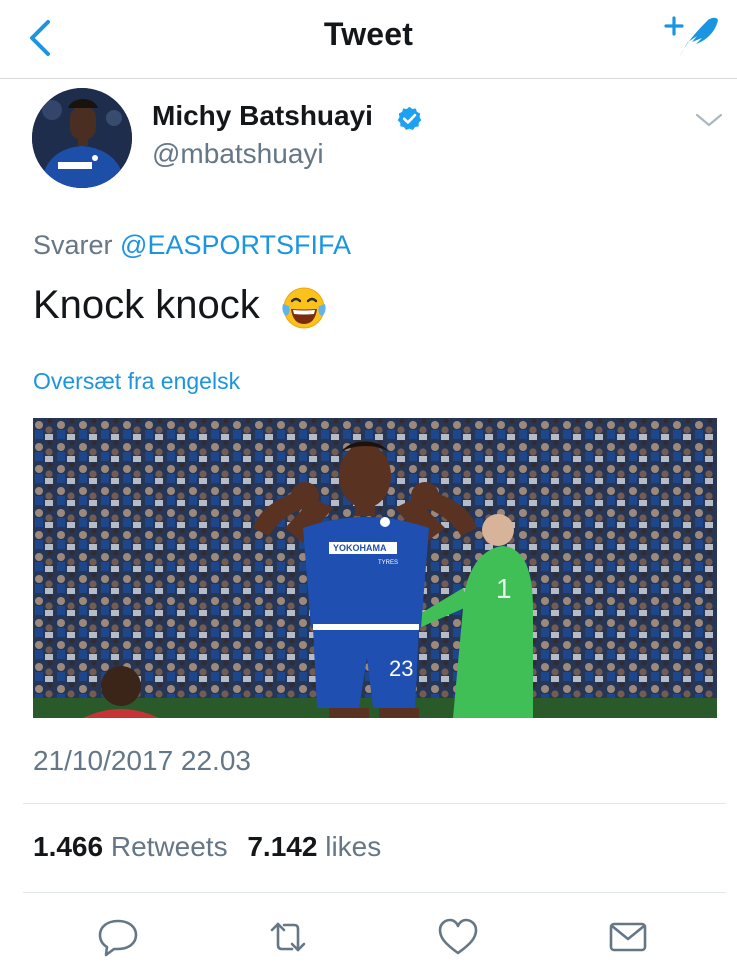 The height and width of the screenshot is (972, 737). Describe the element at coordinates (692, 37) in the screenshot. I see `compose-feather-icon` at that location.